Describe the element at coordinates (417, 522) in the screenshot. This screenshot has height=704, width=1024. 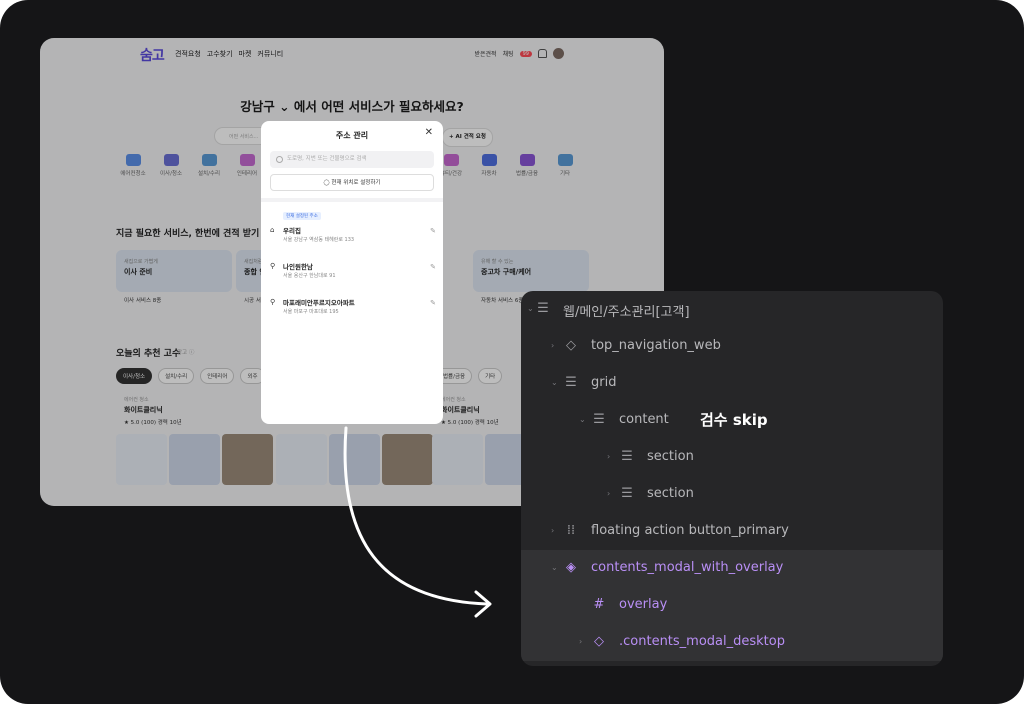
I see `connector-arrow` at that location.